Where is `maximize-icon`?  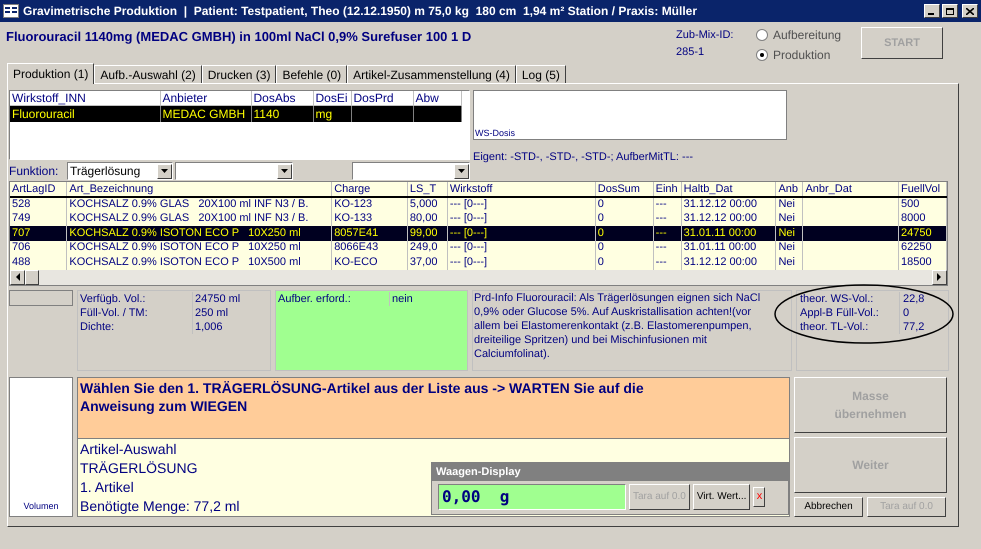
maximize-icon is located at coordinates (950, 11).